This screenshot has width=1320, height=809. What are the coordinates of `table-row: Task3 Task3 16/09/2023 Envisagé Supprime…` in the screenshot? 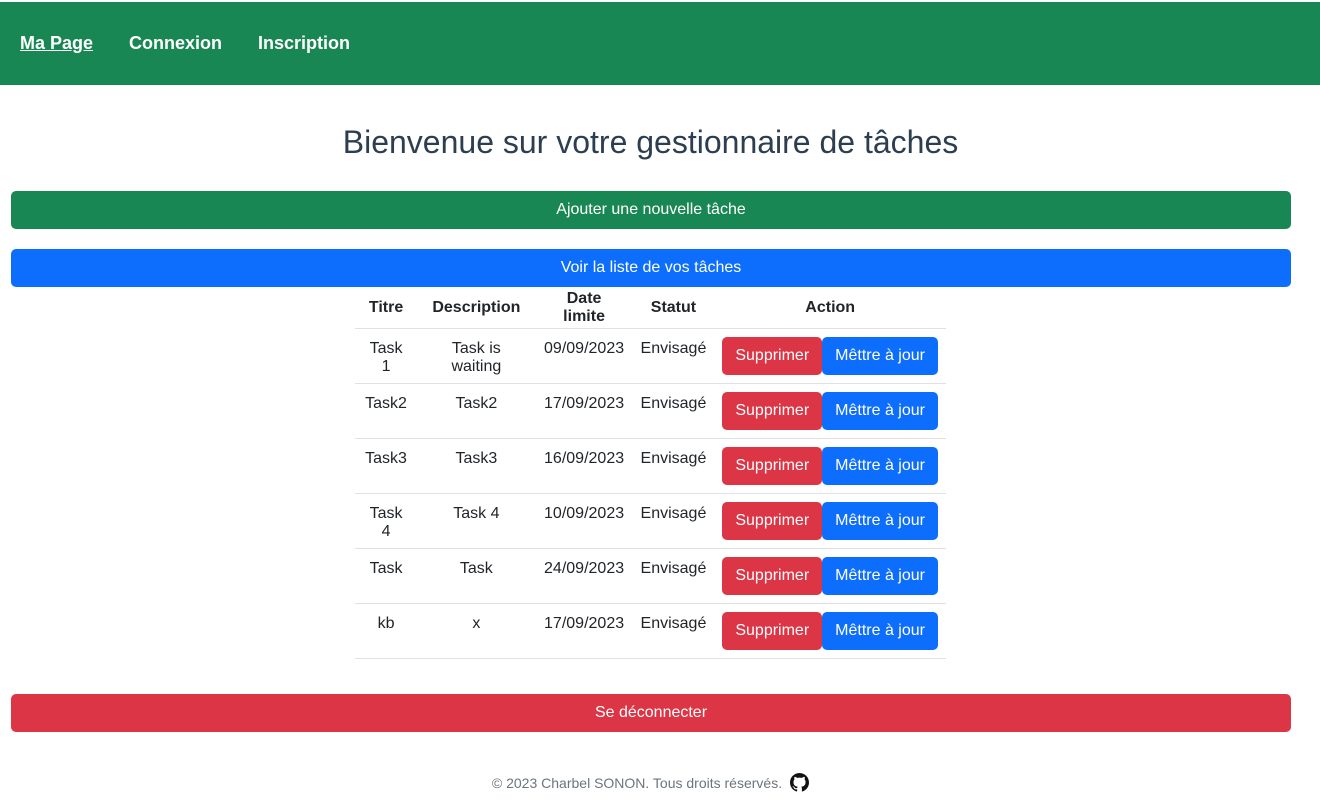 It's located at (650, 466).